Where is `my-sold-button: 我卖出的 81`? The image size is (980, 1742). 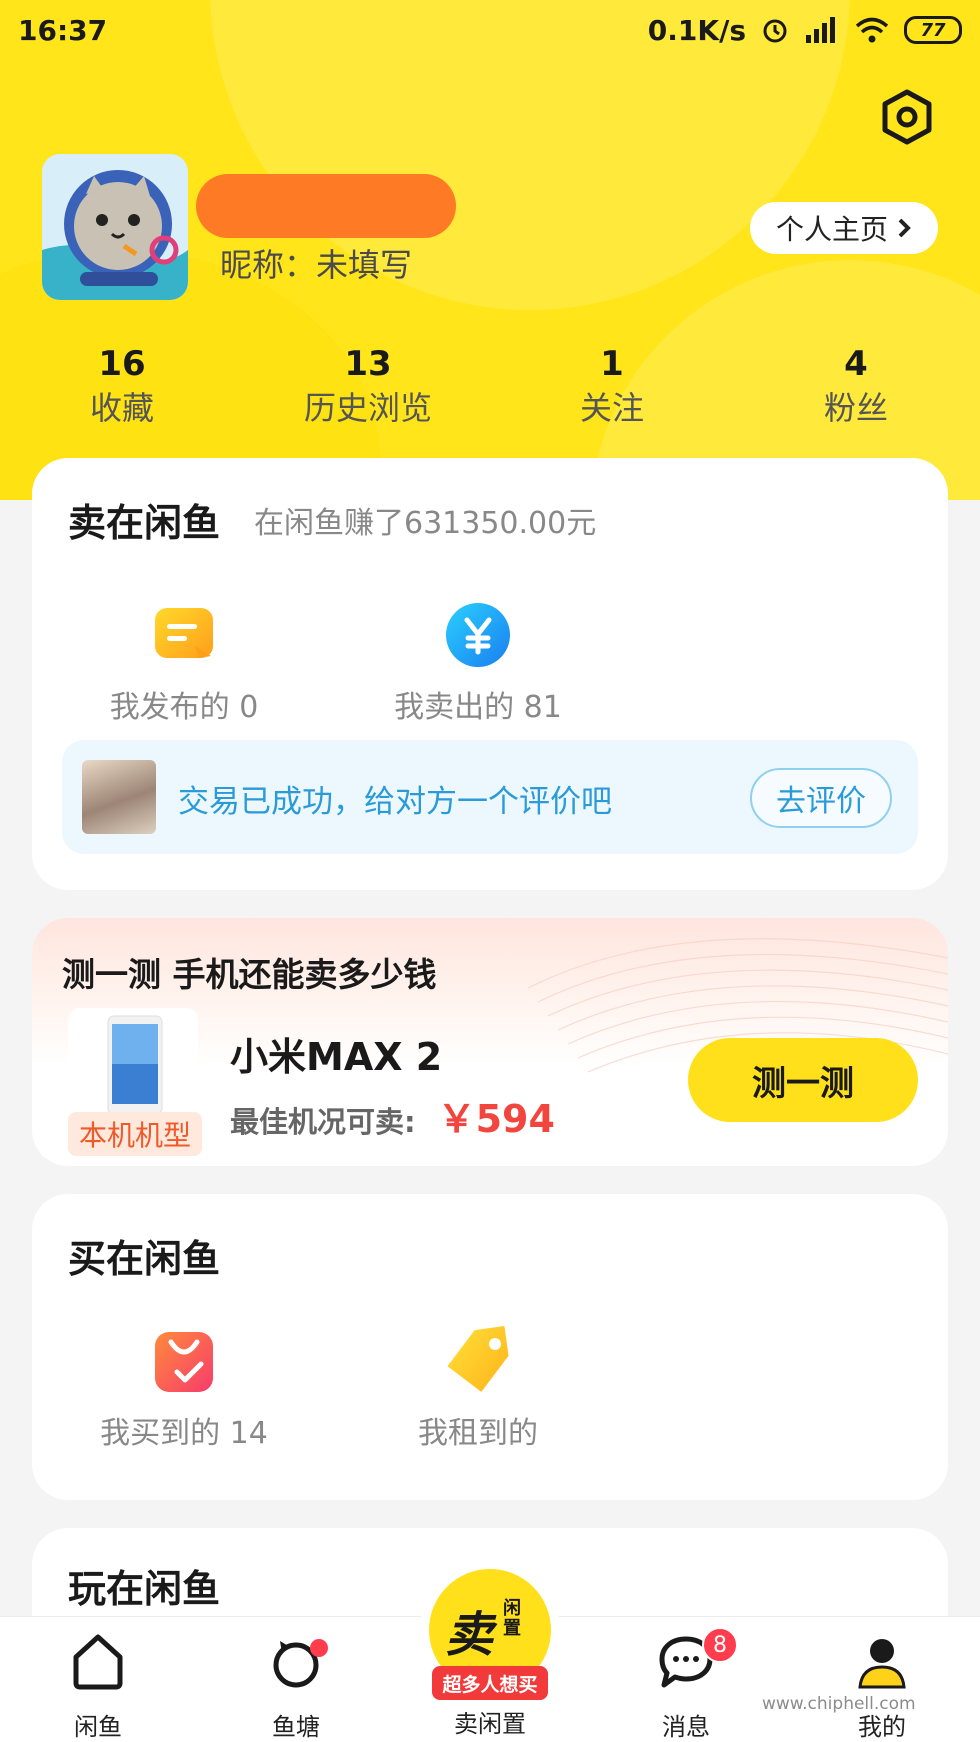 my-sold-button: 我卖出的 81 is located at coordinates (478, 663).